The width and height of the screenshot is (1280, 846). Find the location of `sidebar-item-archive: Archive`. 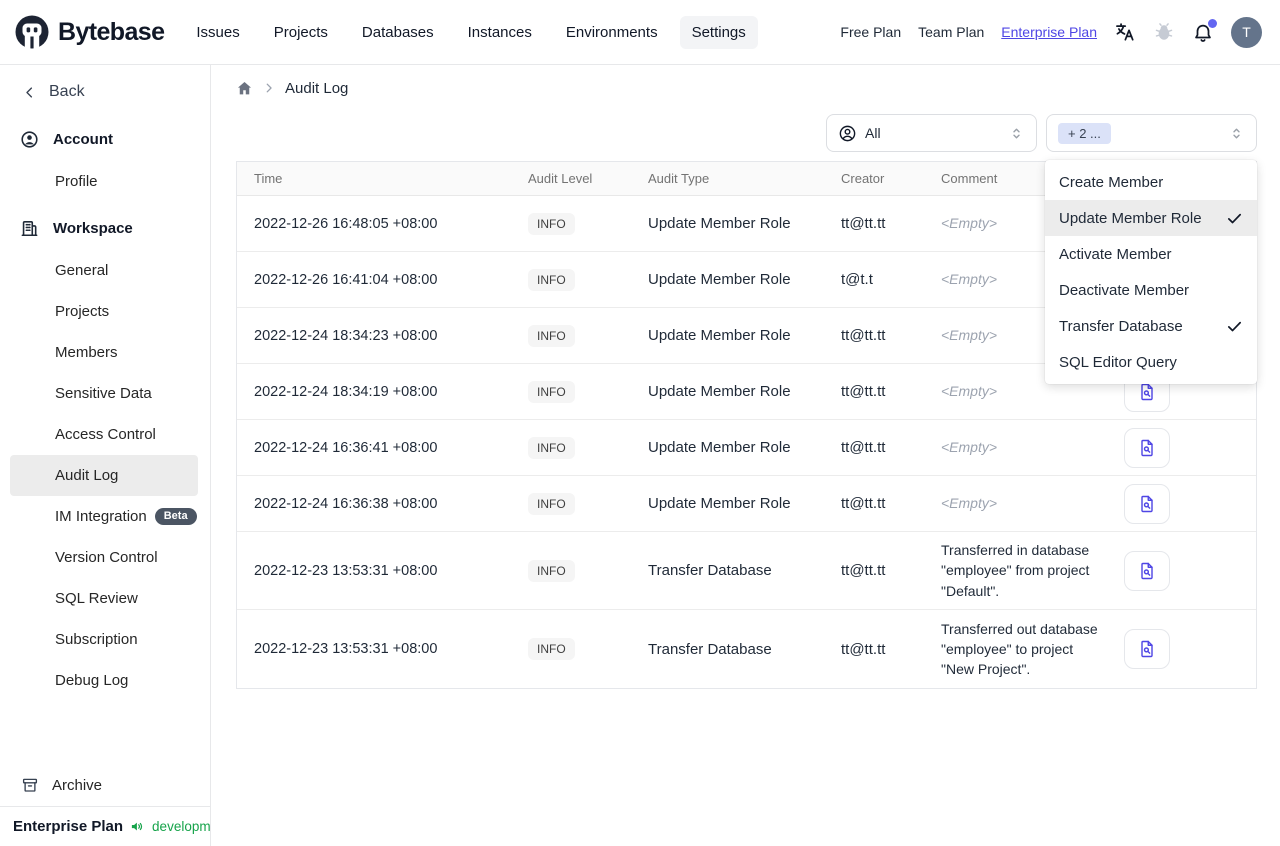

sidebar-item-archive: Archive is located at coordinates (105, 785).